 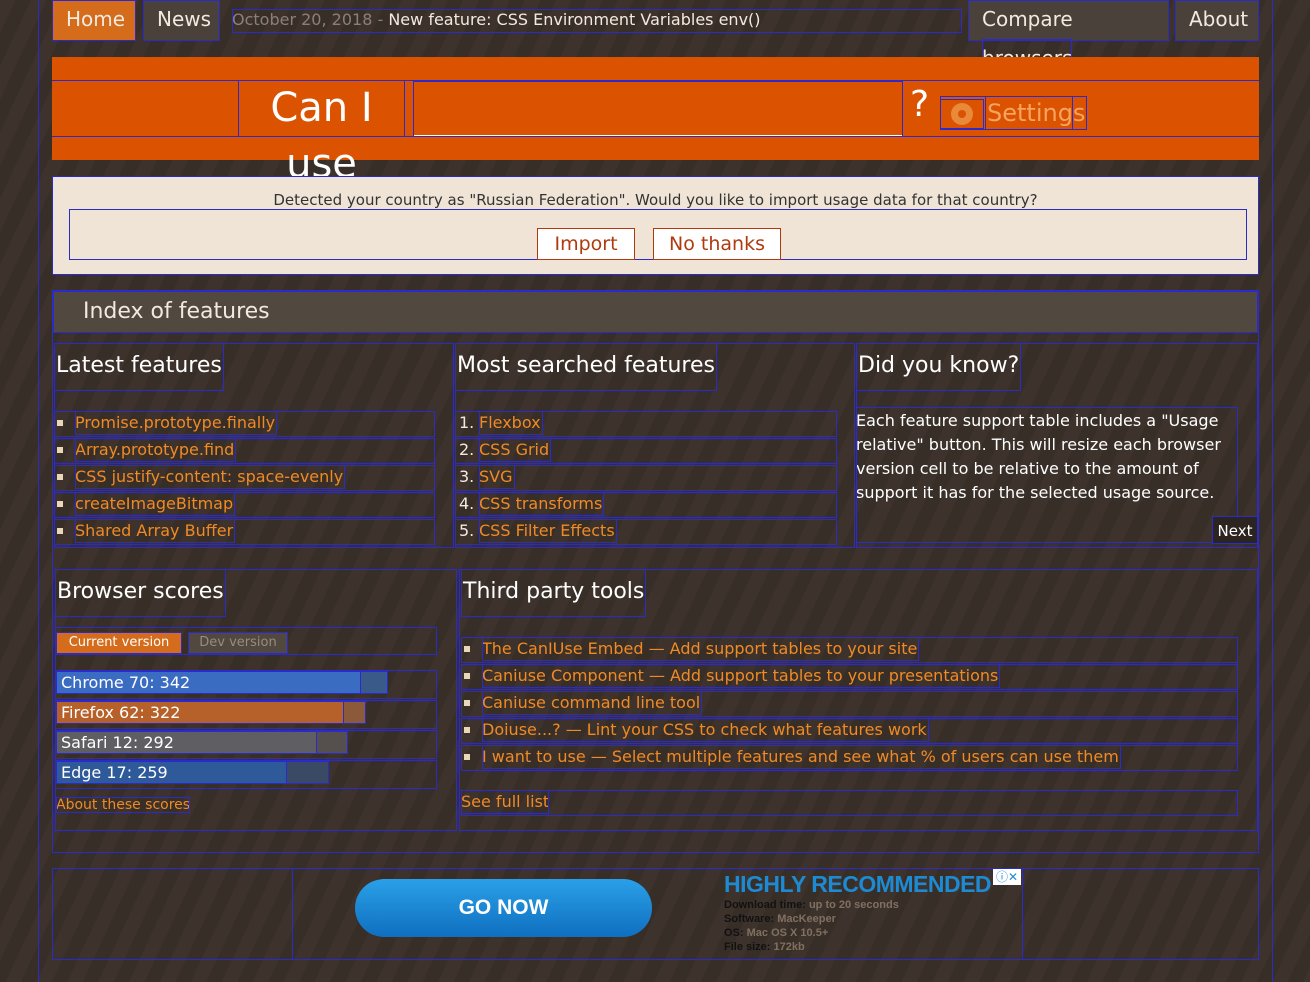 I want to click on ad-detail-row: OS: Mac OS X 10.5+, so click(x=872, y=933).